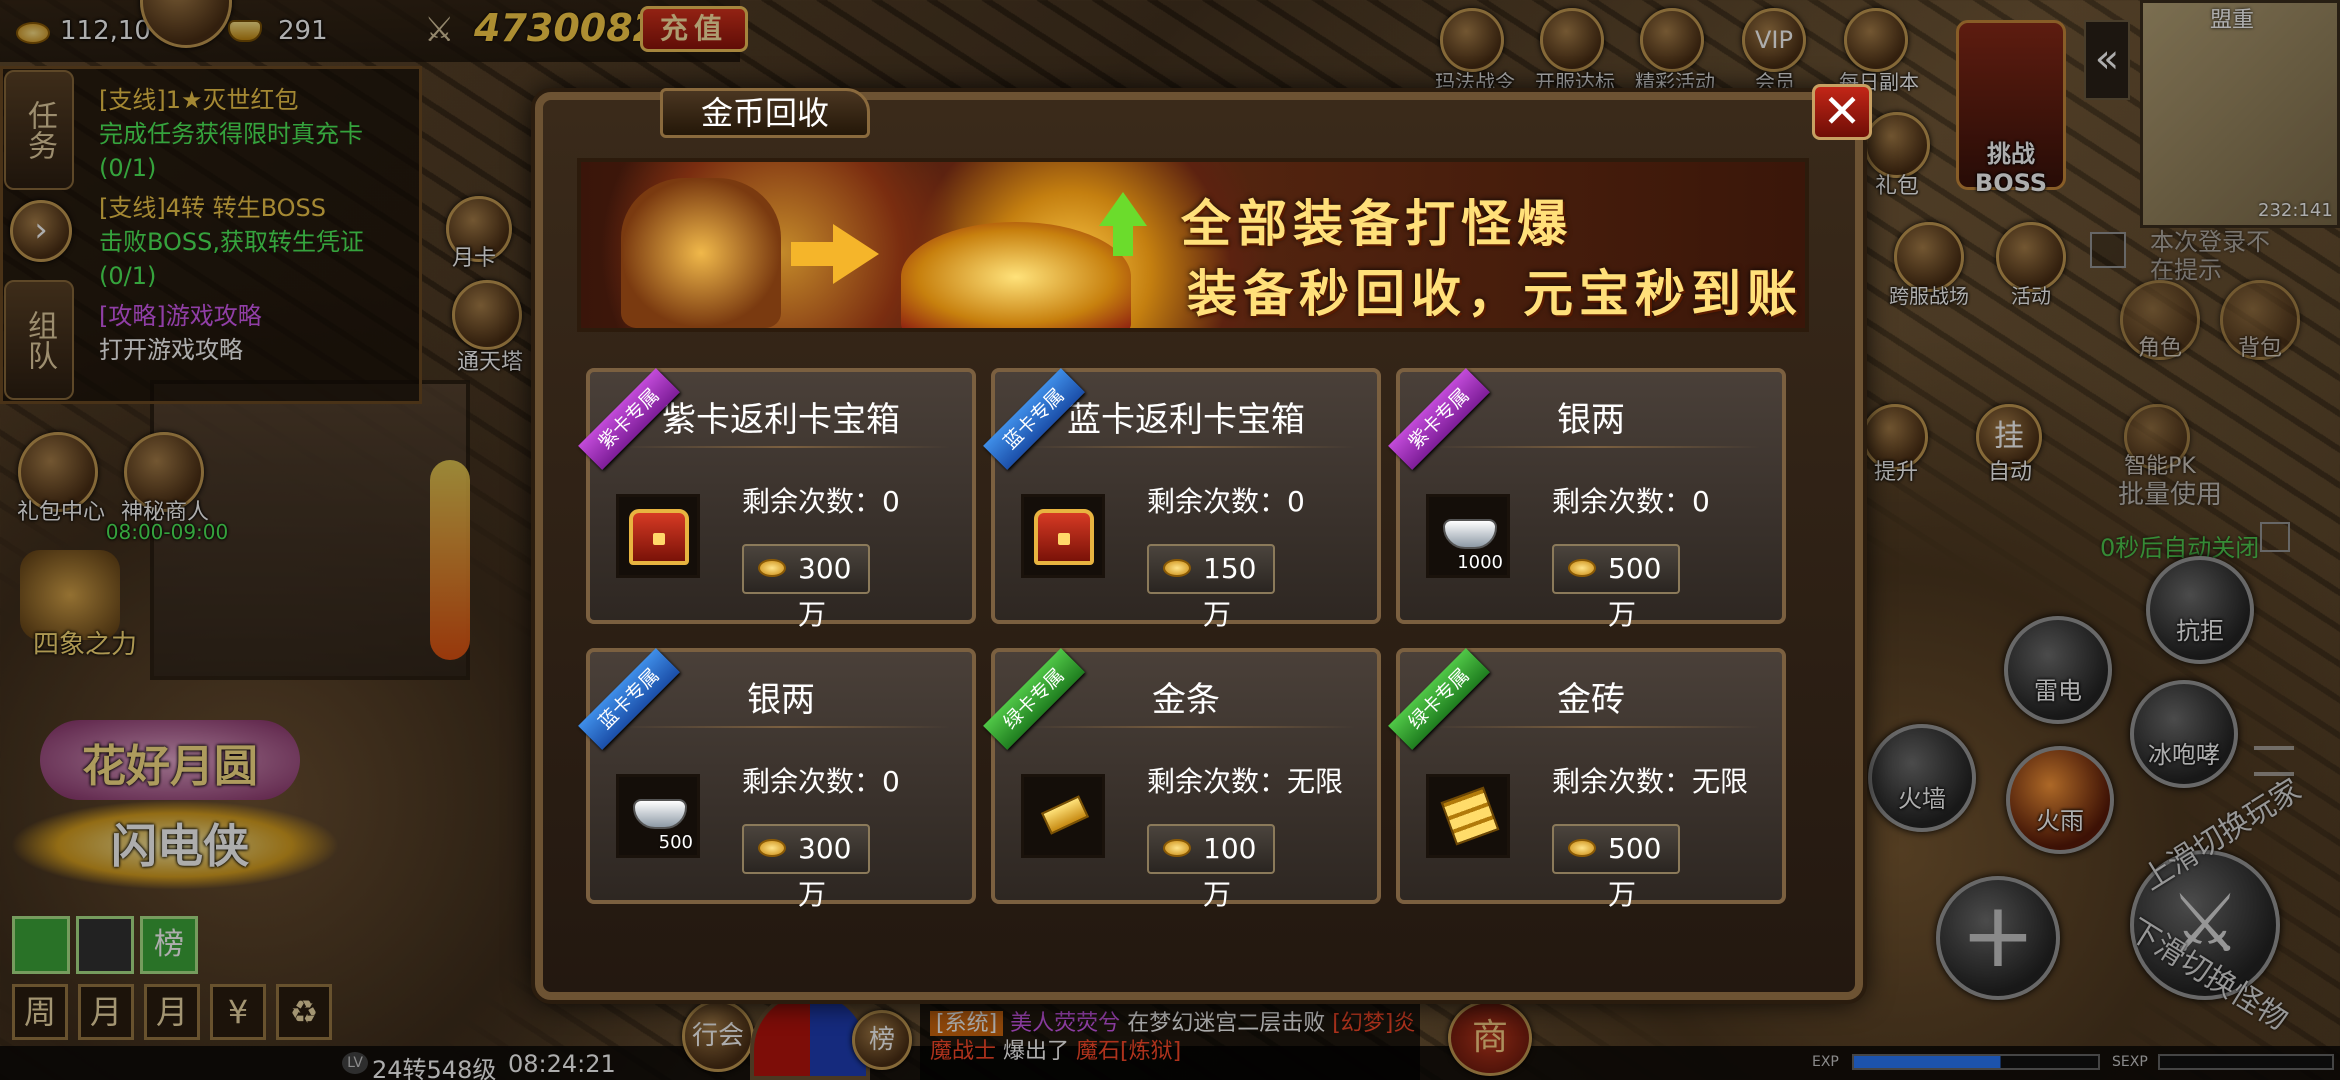 This screenshot has width=2340, height=1080. What do you see at coordinates (856, 254) in the screenshot?
I see `arrow-head-icon` at bounding box center [856, 254].